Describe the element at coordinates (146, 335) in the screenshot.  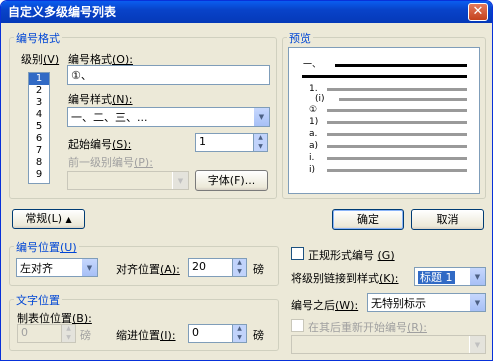
I see `indent-label: 缩进位置(I):` at that location.